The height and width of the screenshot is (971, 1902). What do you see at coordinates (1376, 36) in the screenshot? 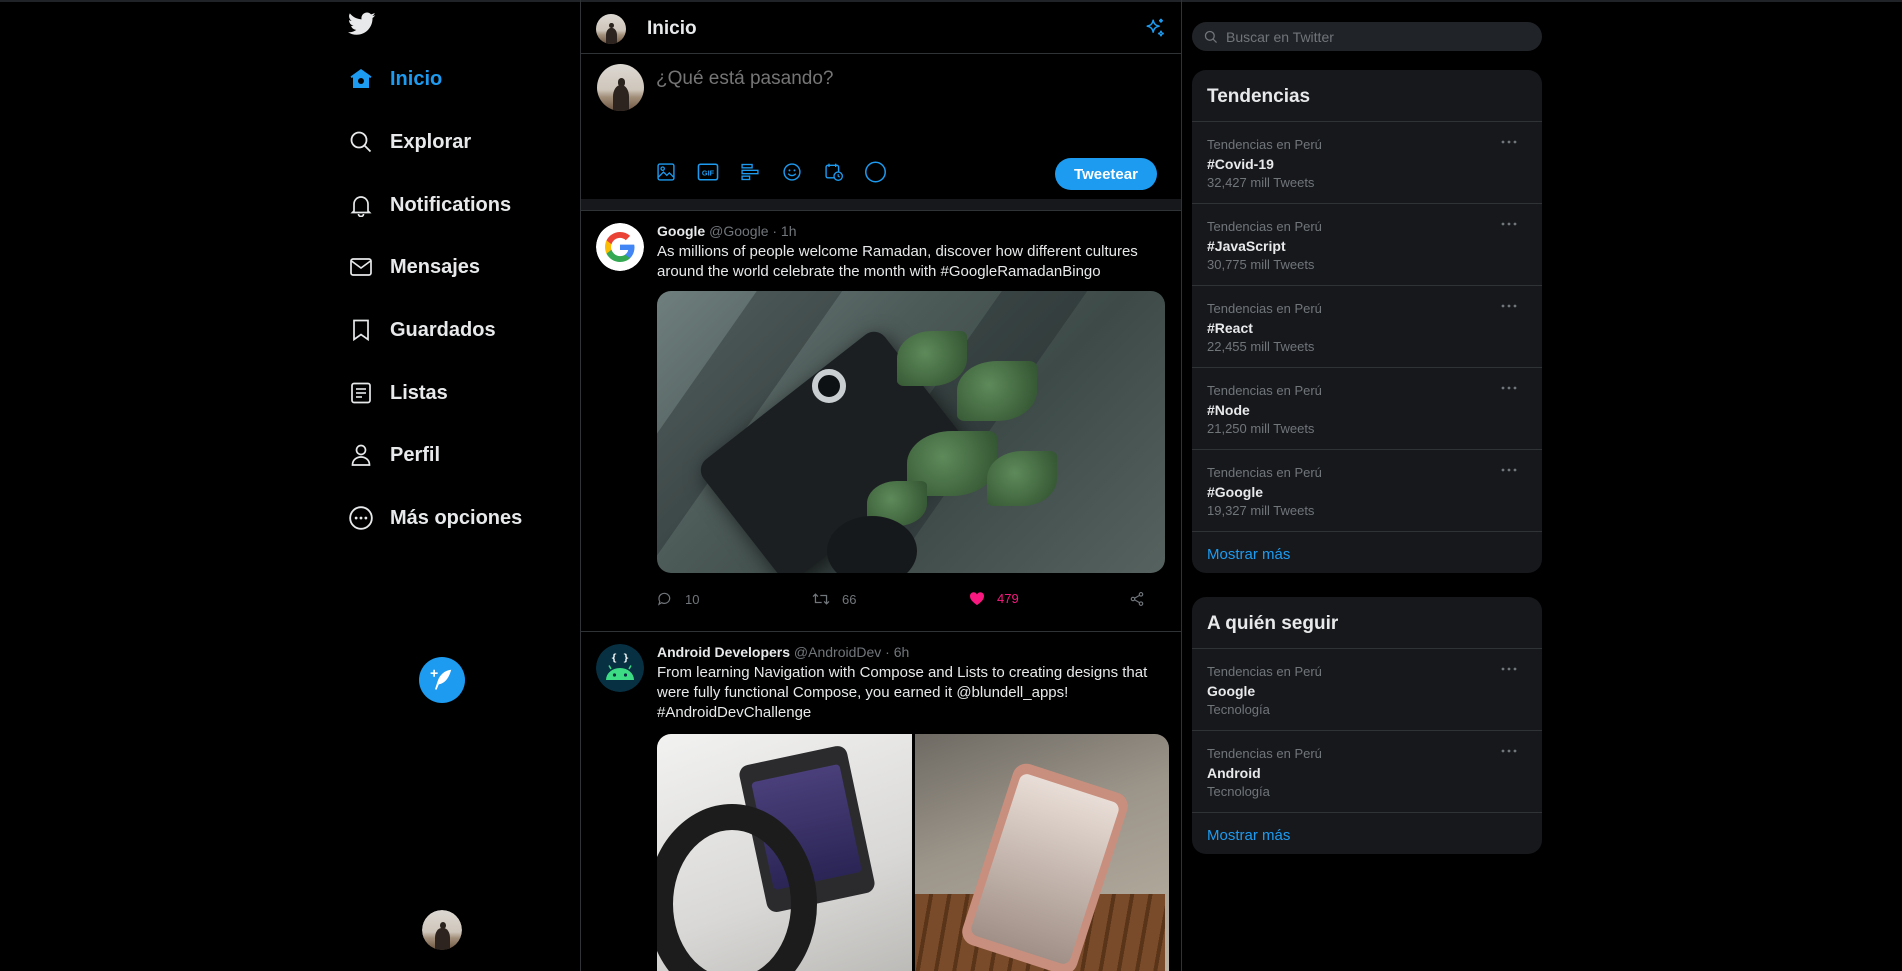
I see `search-input` at bounding box center [1376, 36].